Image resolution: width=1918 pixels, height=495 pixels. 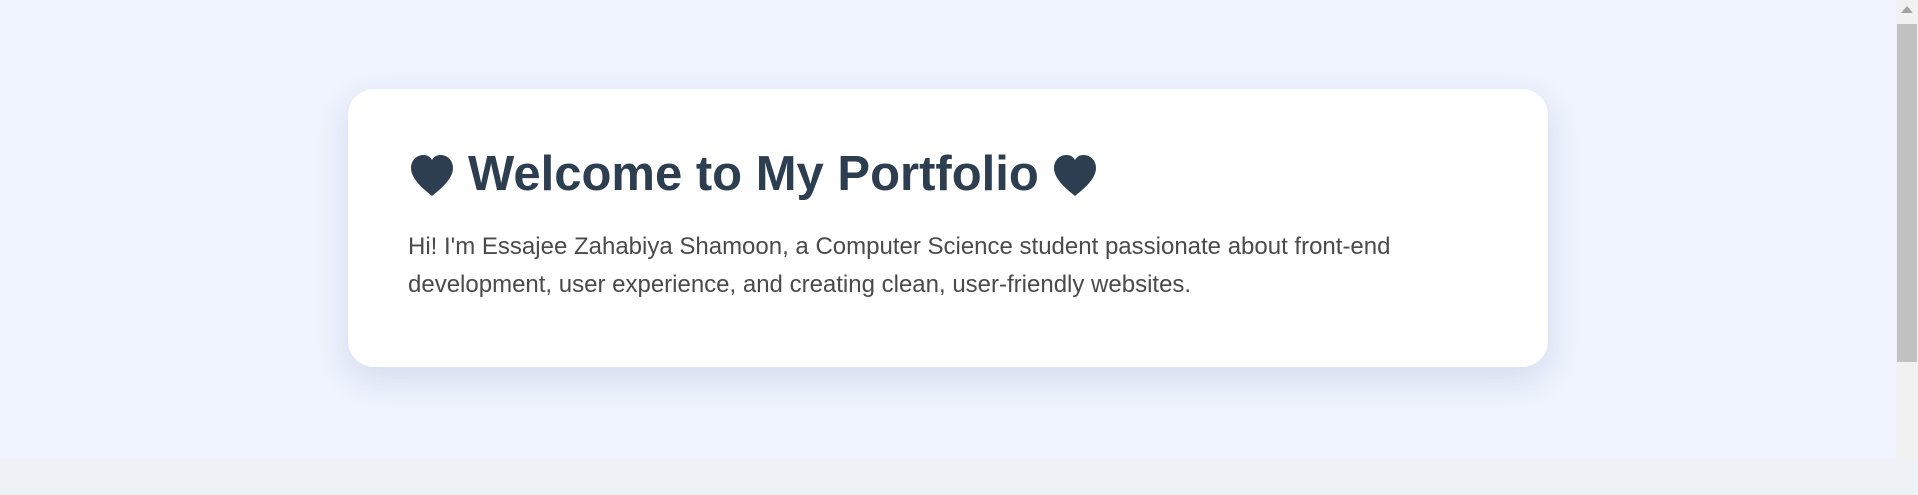 I want to click on page-title: Welcome to My Portfolio, so click(x=948, y=174).